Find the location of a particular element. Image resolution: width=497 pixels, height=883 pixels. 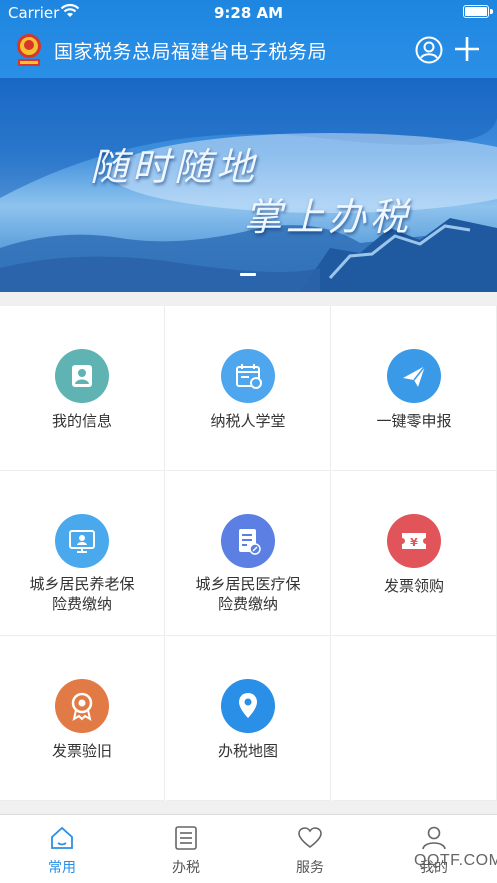

yen-ticket-icon: ¥ is located at coordinates (414, 541).